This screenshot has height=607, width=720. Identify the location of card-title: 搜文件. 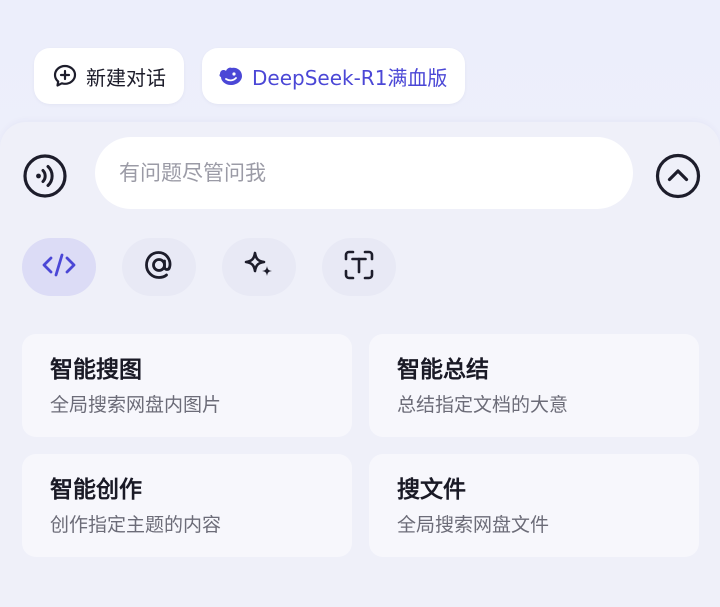
(431, 490).